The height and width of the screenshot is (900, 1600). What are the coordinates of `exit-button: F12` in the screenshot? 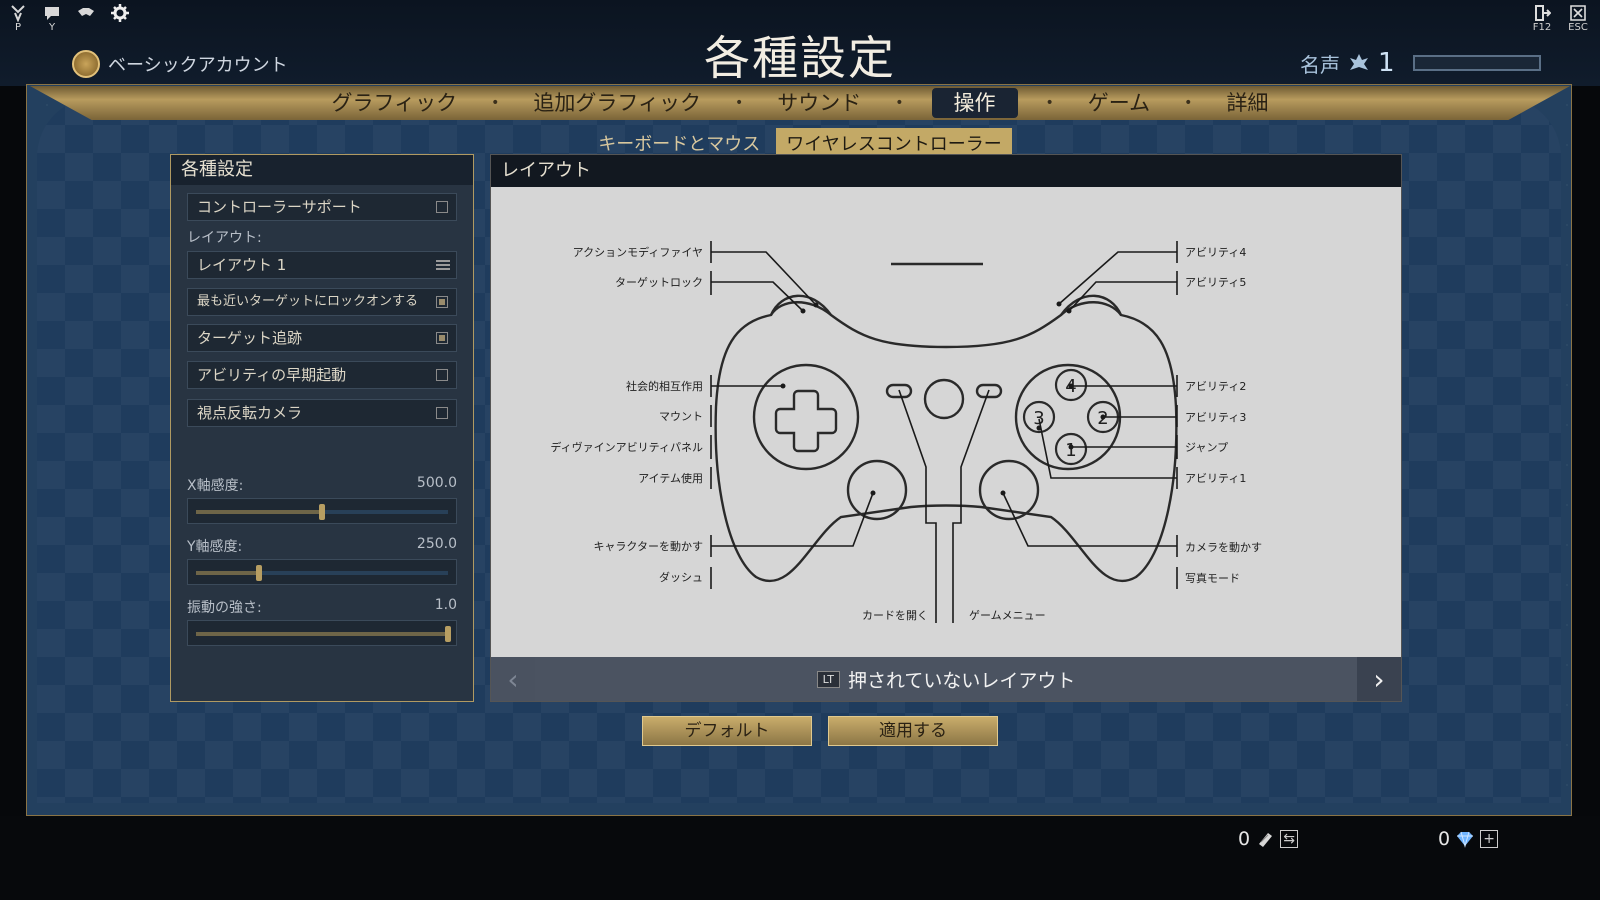 It's located at (1542, 18).